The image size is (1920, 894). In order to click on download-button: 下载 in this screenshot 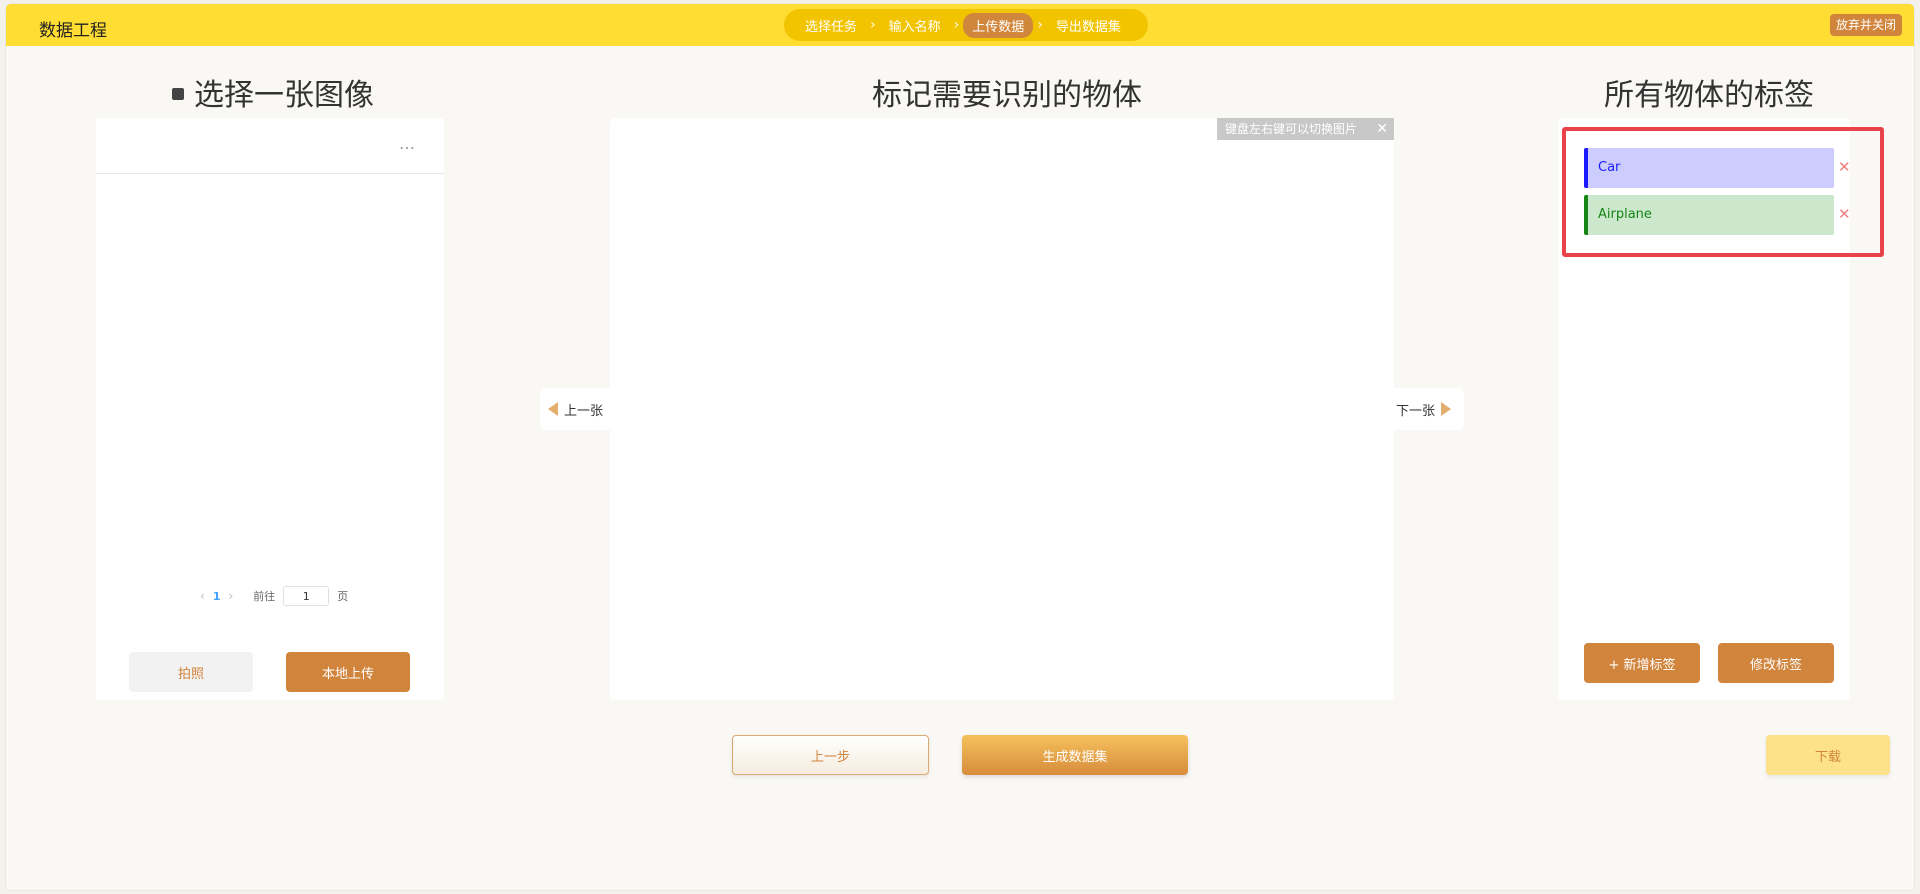, I will do `click(1828, 755)`.